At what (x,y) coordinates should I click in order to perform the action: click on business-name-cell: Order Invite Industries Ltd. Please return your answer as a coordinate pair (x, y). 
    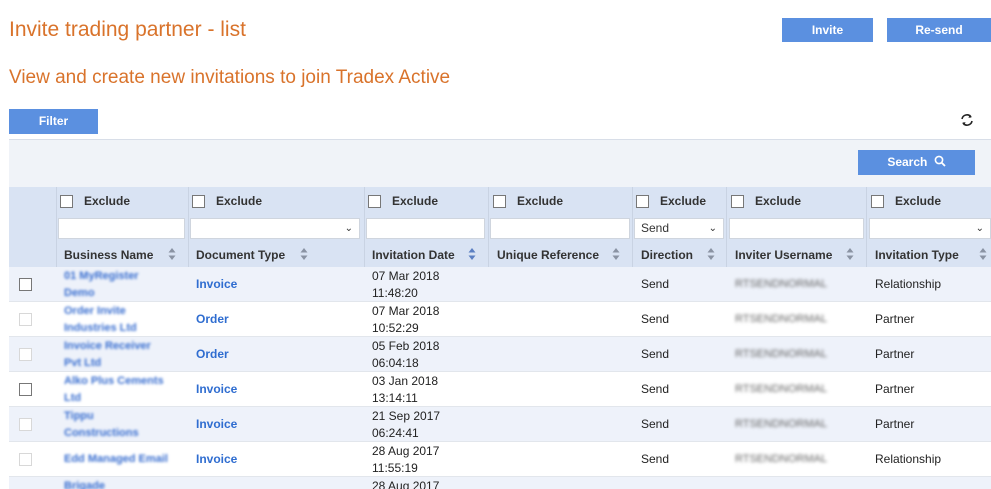
    Looking at the image, I should click on (124, 319).